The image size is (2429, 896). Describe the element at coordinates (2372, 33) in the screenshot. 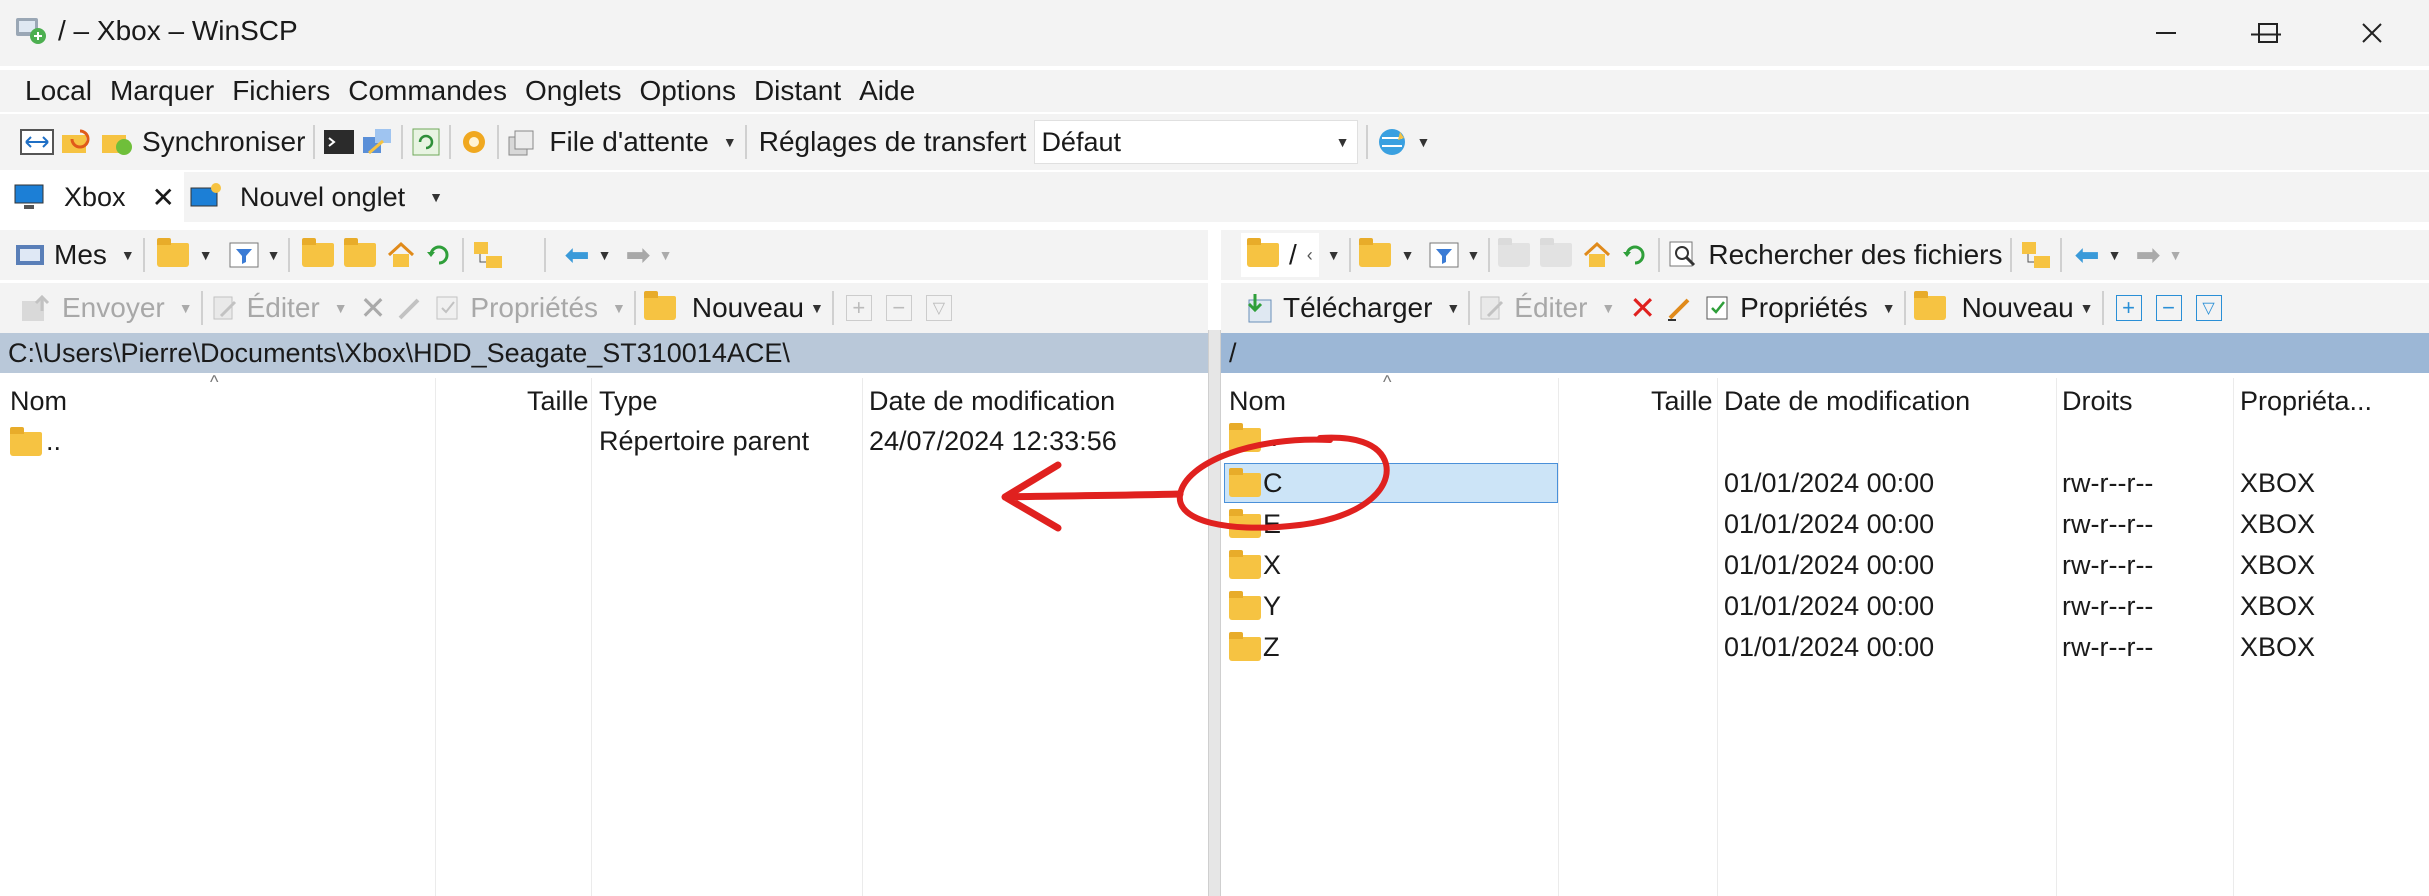

I see `close-button` at that location.